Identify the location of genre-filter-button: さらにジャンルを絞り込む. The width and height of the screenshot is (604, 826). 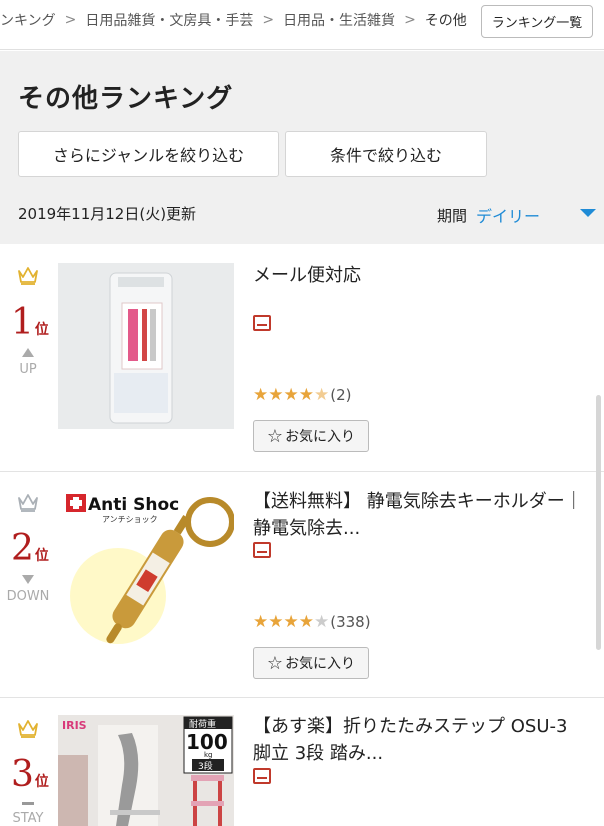
(148, 154).